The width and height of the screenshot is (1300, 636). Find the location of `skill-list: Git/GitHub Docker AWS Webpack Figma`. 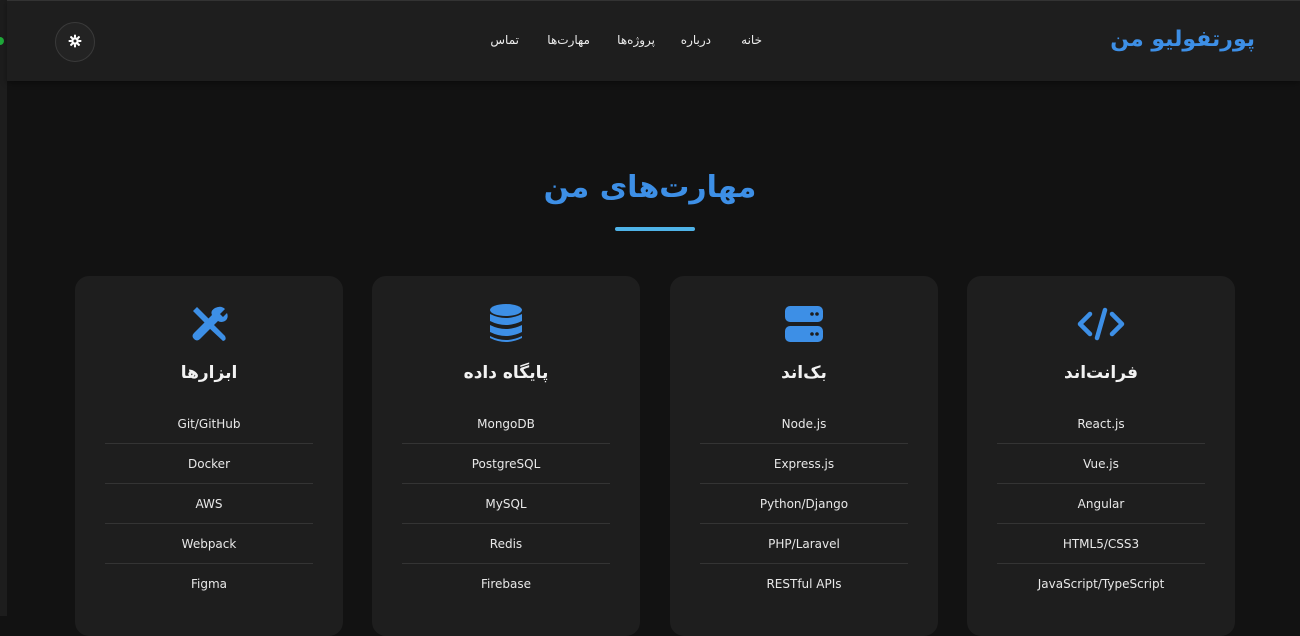

skill-list: Git/GitHub Docker AWS Webpack Figma is located at coordinates (209, 504).